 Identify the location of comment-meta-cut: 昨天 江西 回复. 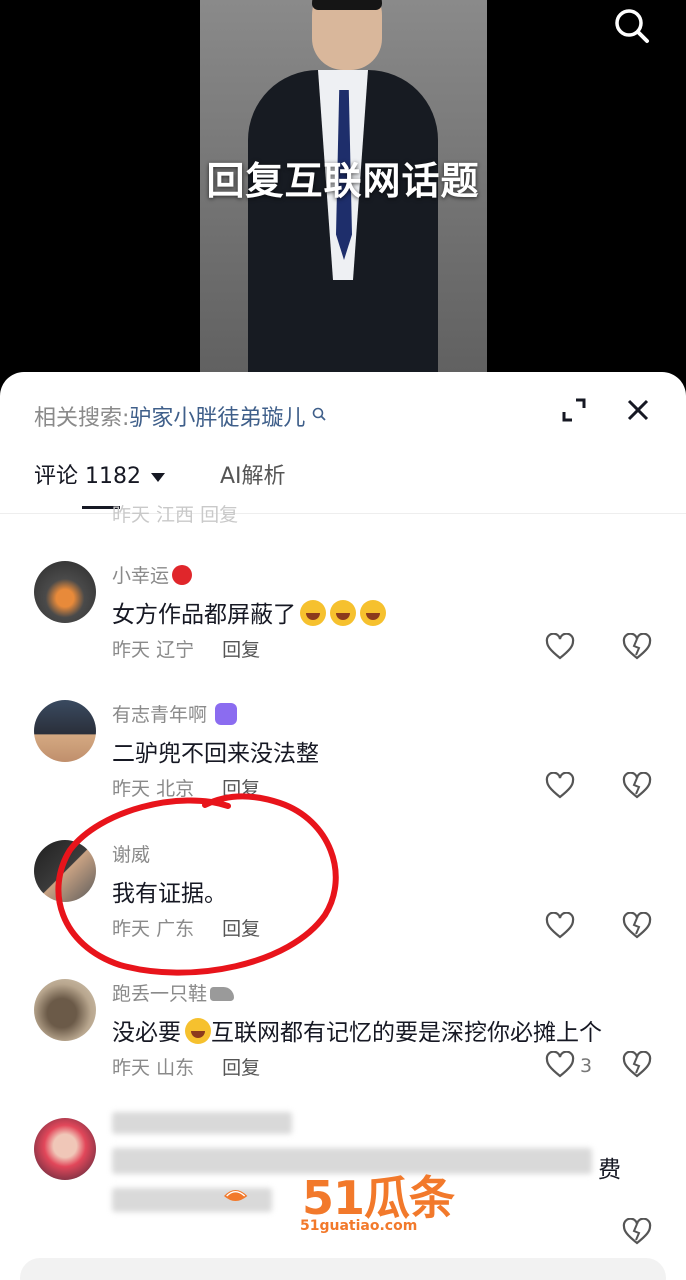
(175, 515).